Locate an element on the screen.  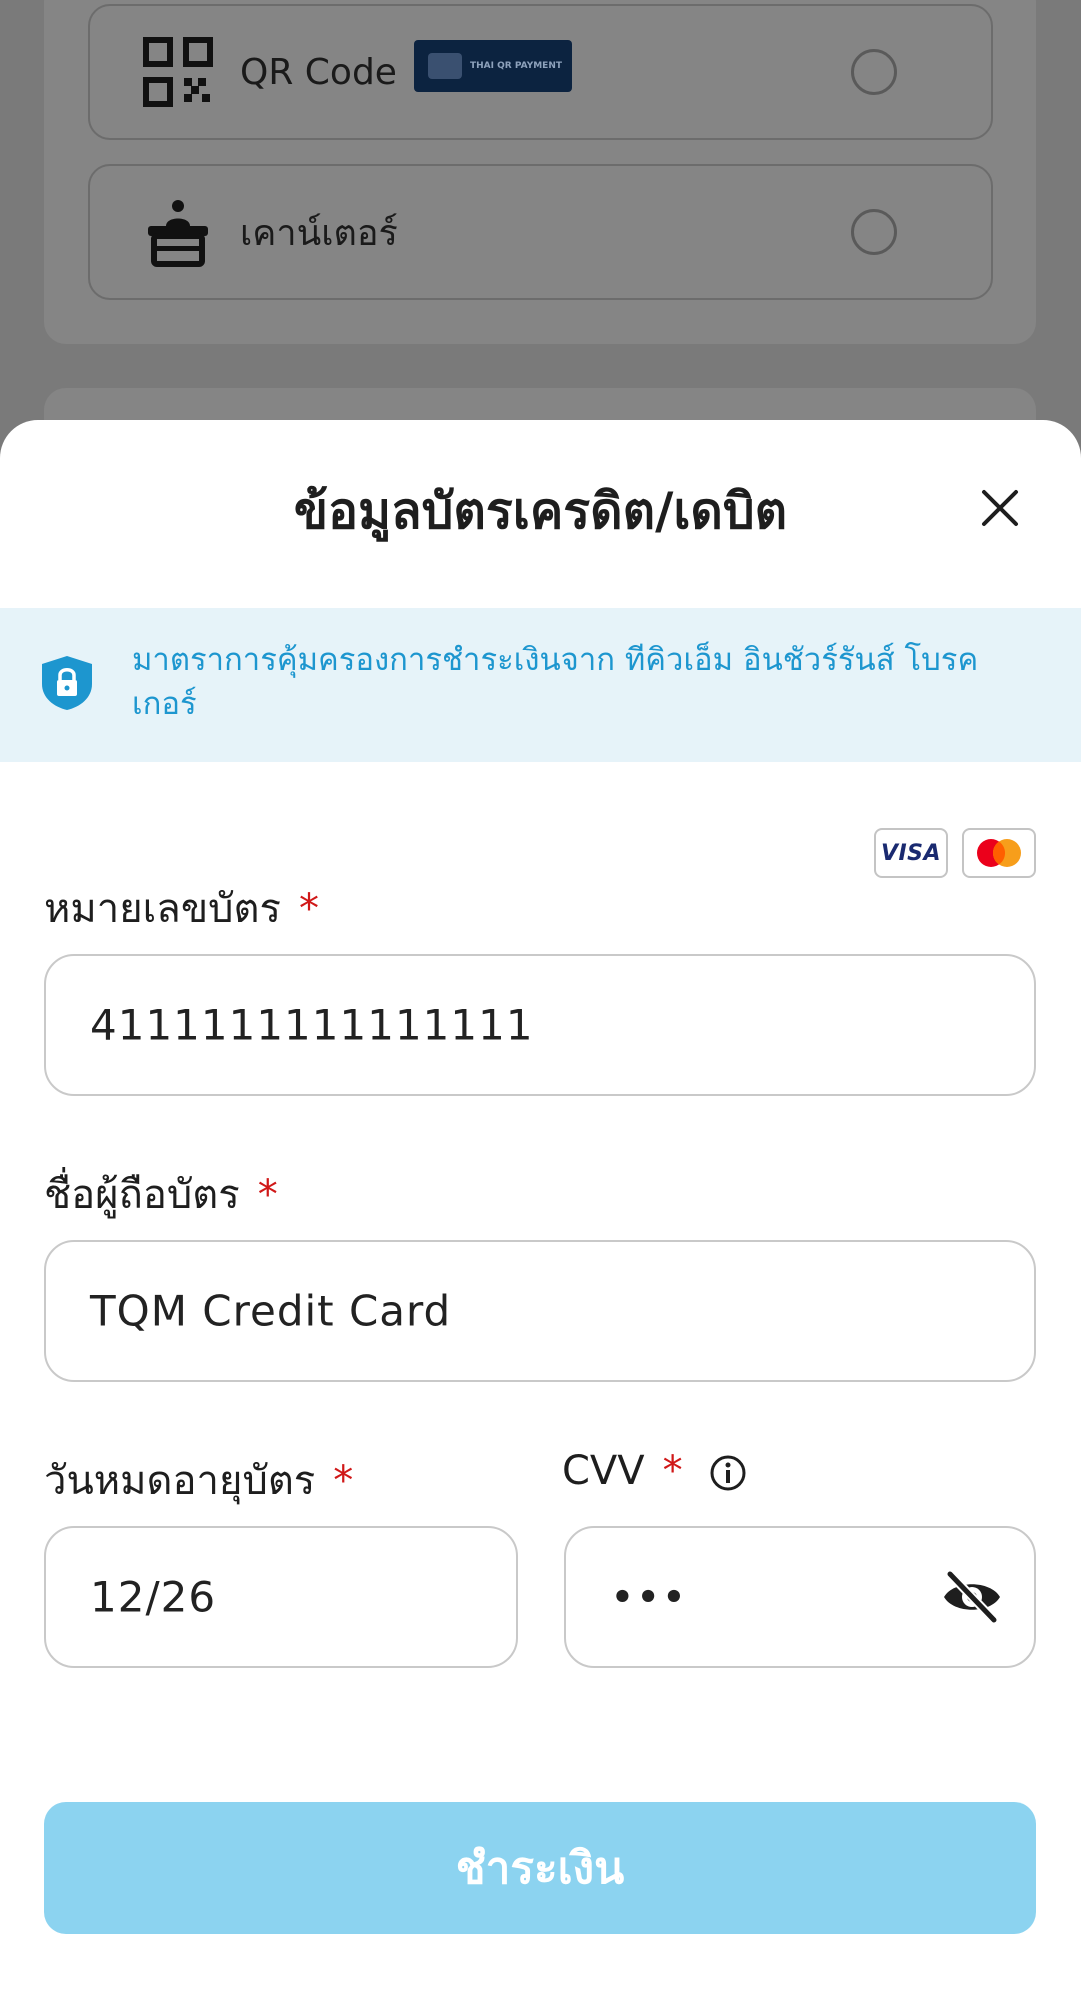
thai-qr-logo-icon is located at coordinates (445, 66).